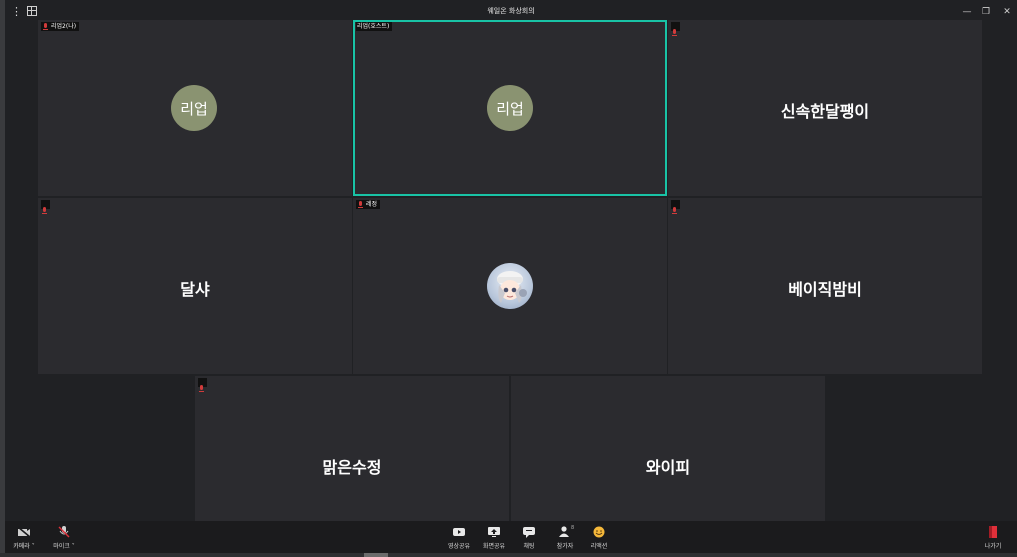 This screenshot has height=557, width=1017. Describe the element at coordinates (352, 448) in the screenshot. I see `participant-tile: 맑은수정` at that location.